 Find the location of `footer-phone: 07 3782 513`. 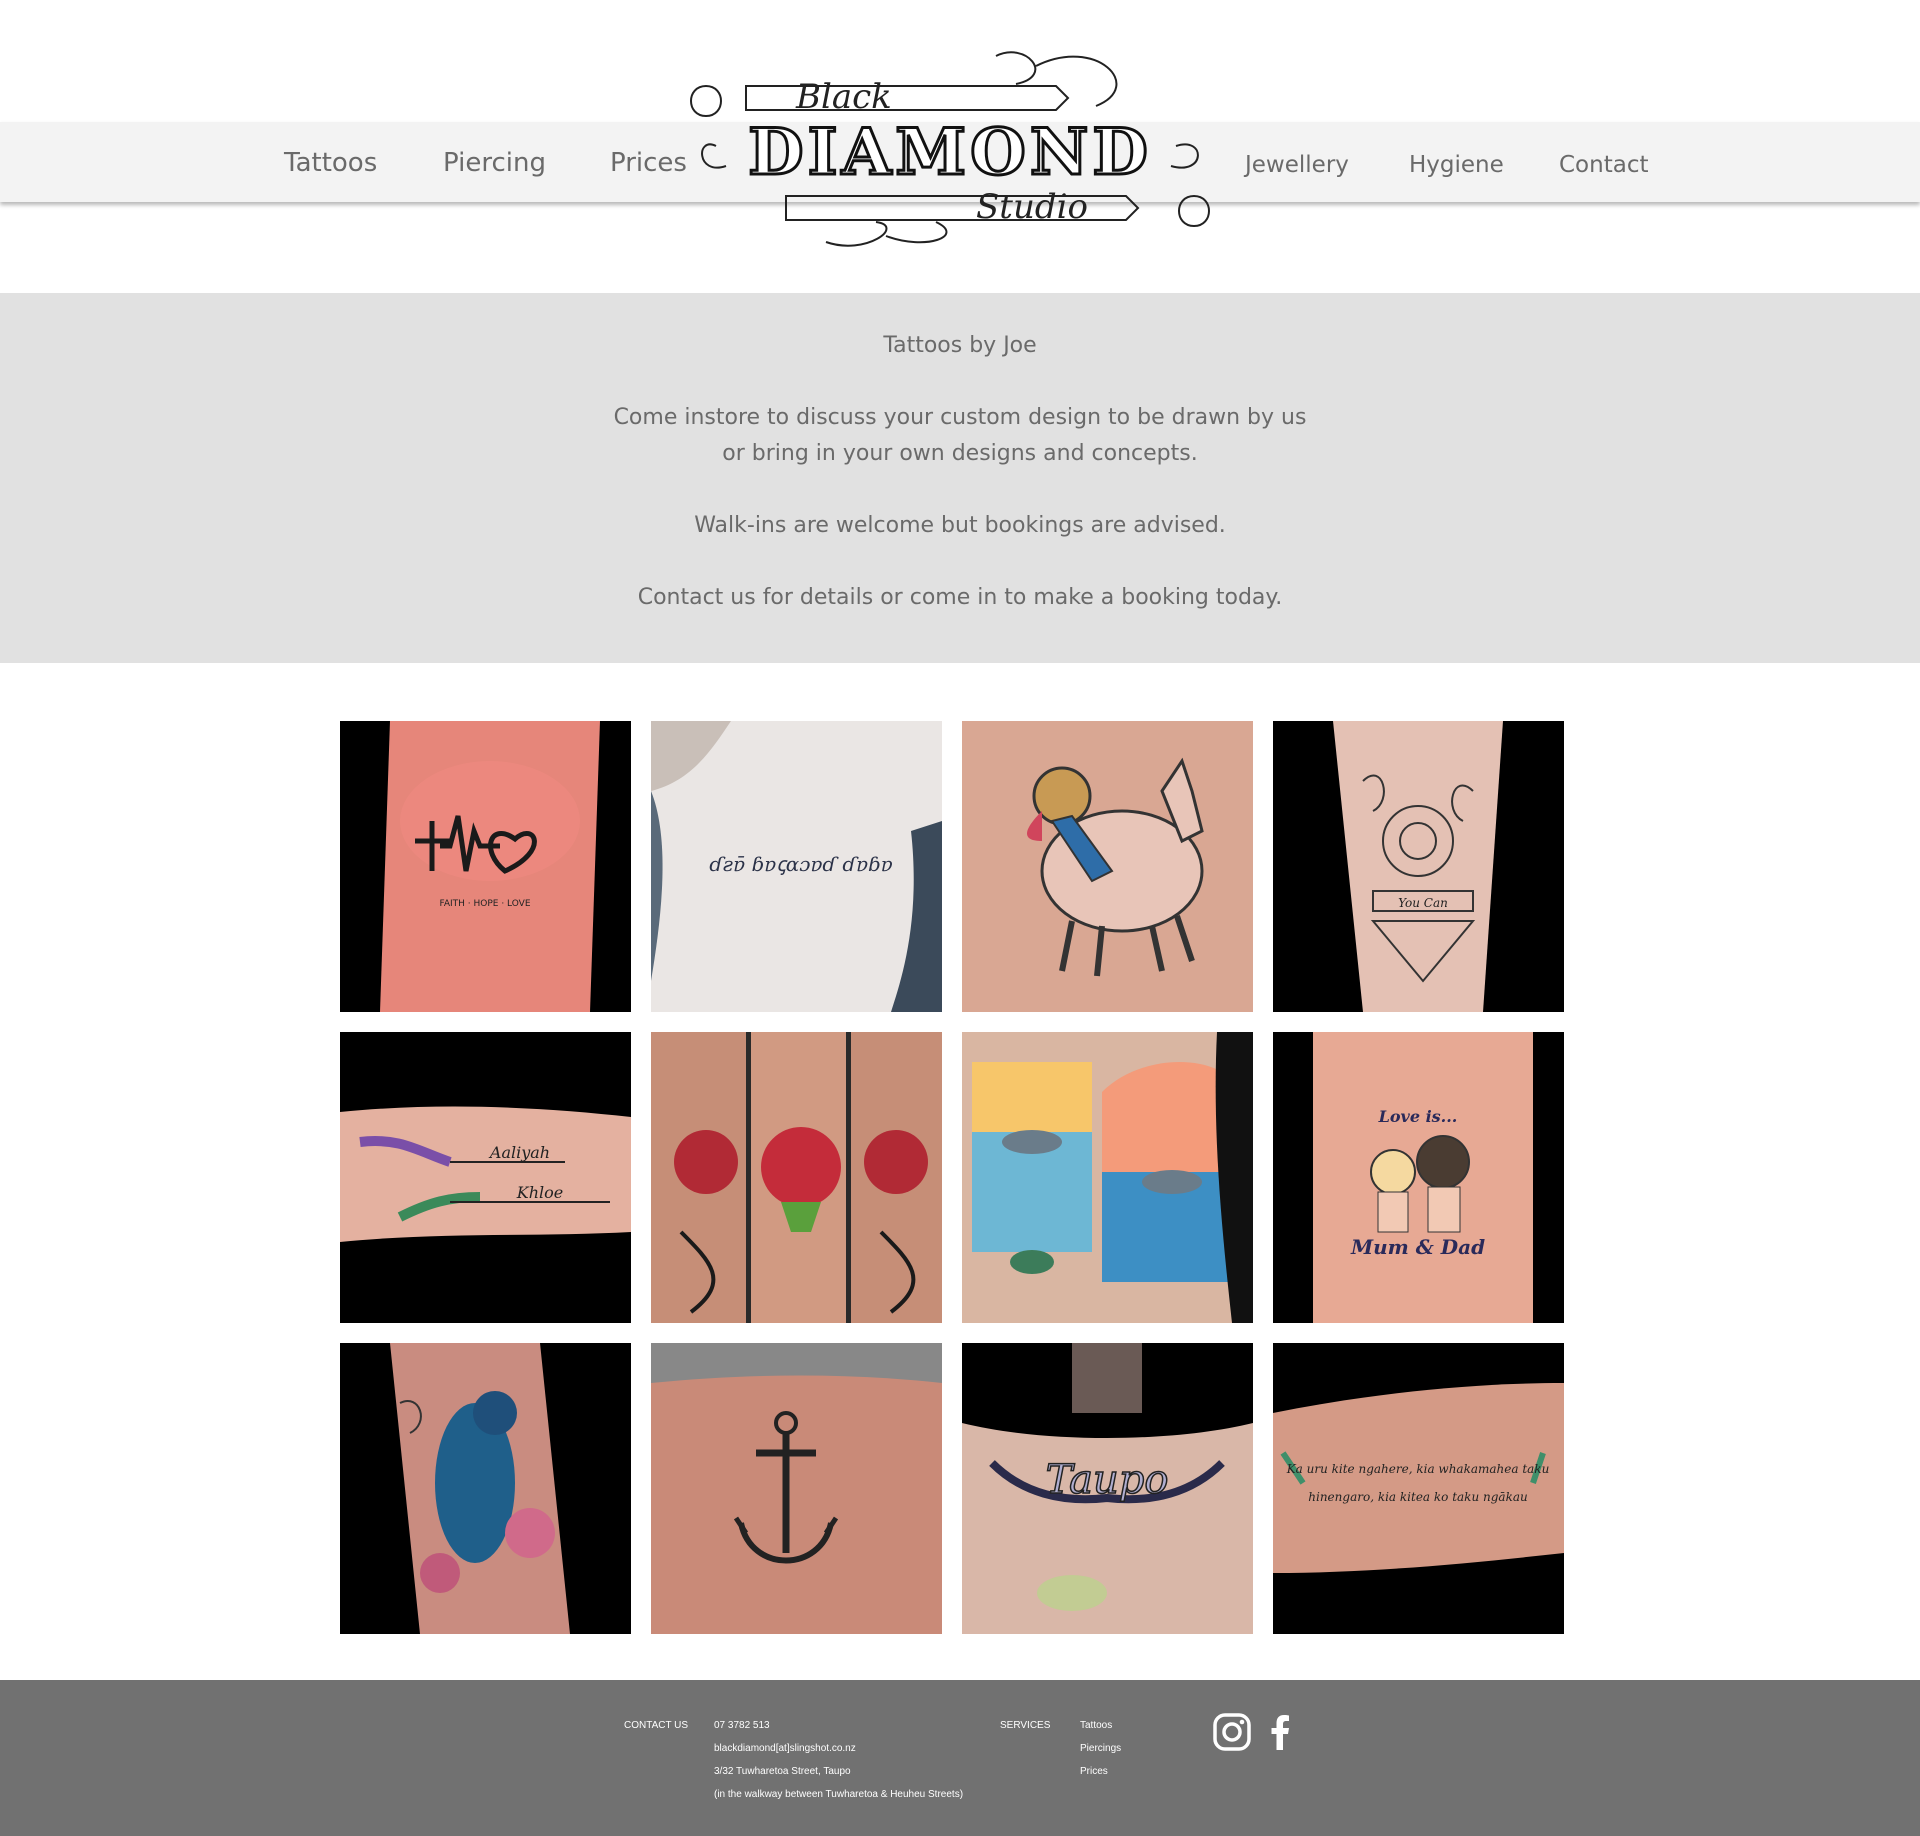

footer-phone: 07 3782 513 is located at coordinates (742, 1725).